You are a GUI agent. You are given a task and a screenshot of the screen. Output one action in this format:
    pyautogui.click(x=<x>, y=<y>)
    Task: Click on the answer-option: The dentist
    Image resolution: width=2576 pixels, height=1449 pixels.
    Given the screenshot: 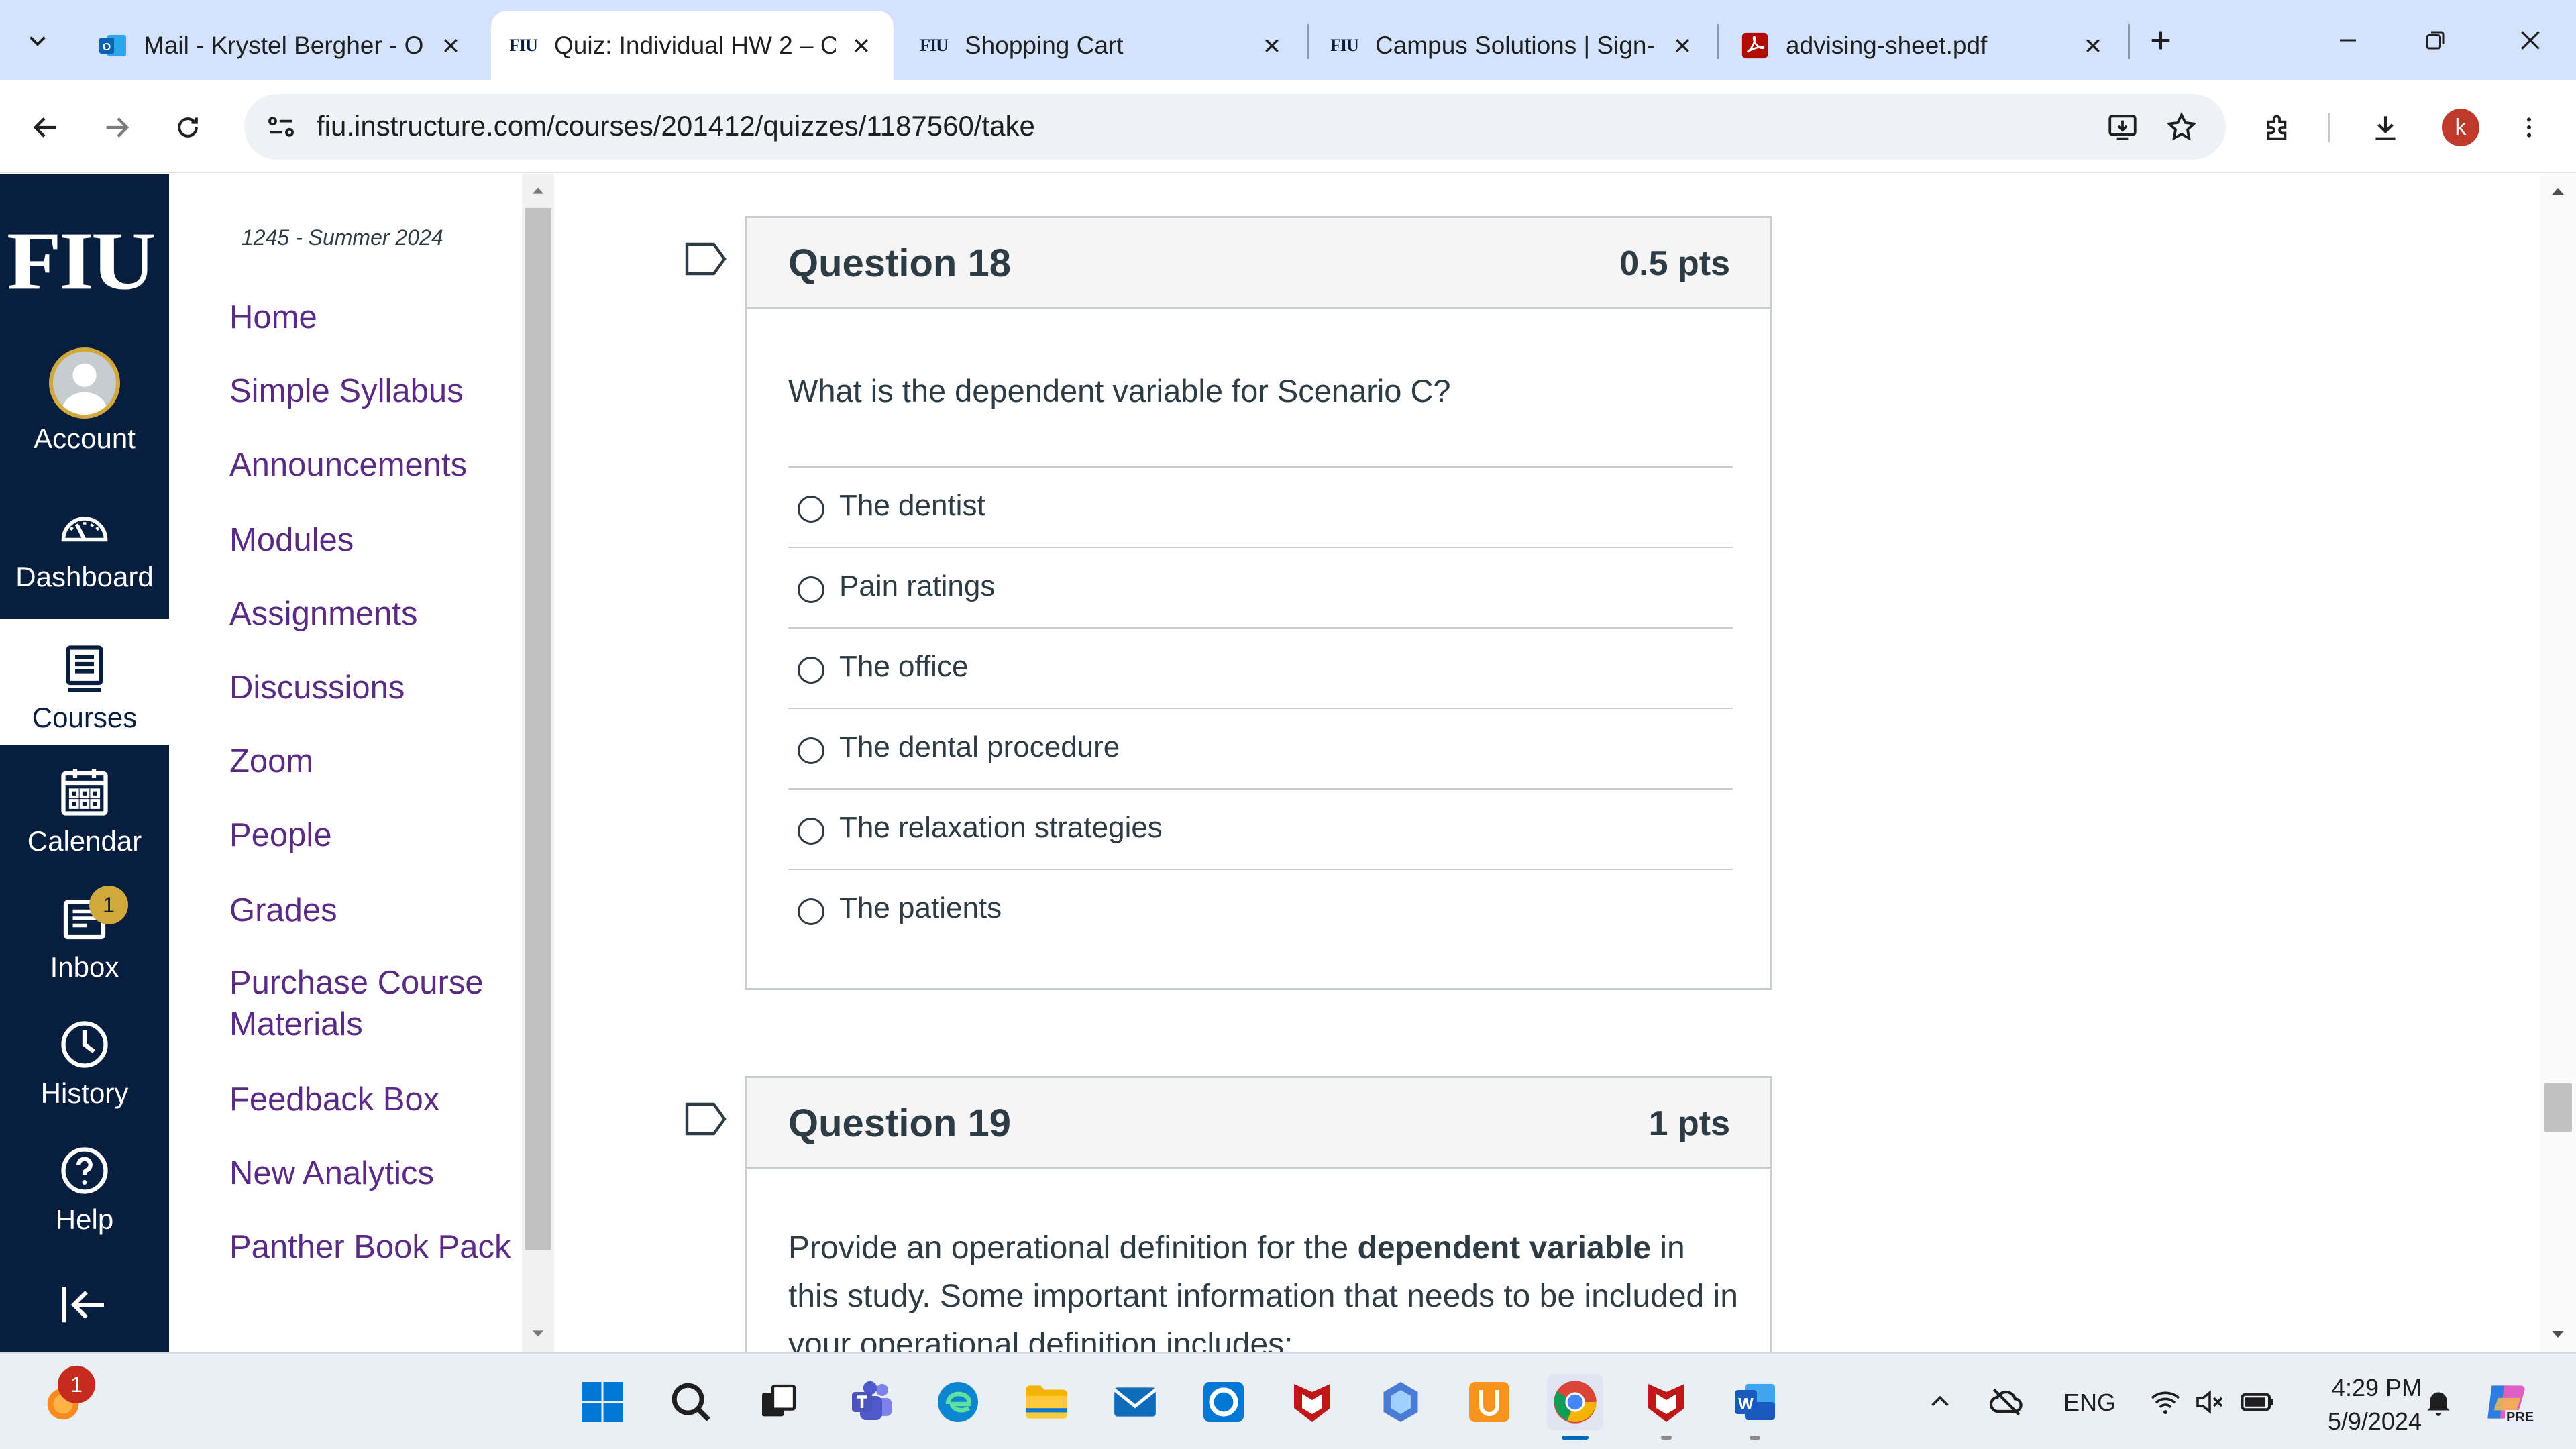 What is the action you would take?
    pyautogui.click(x=1260, y=506)
    